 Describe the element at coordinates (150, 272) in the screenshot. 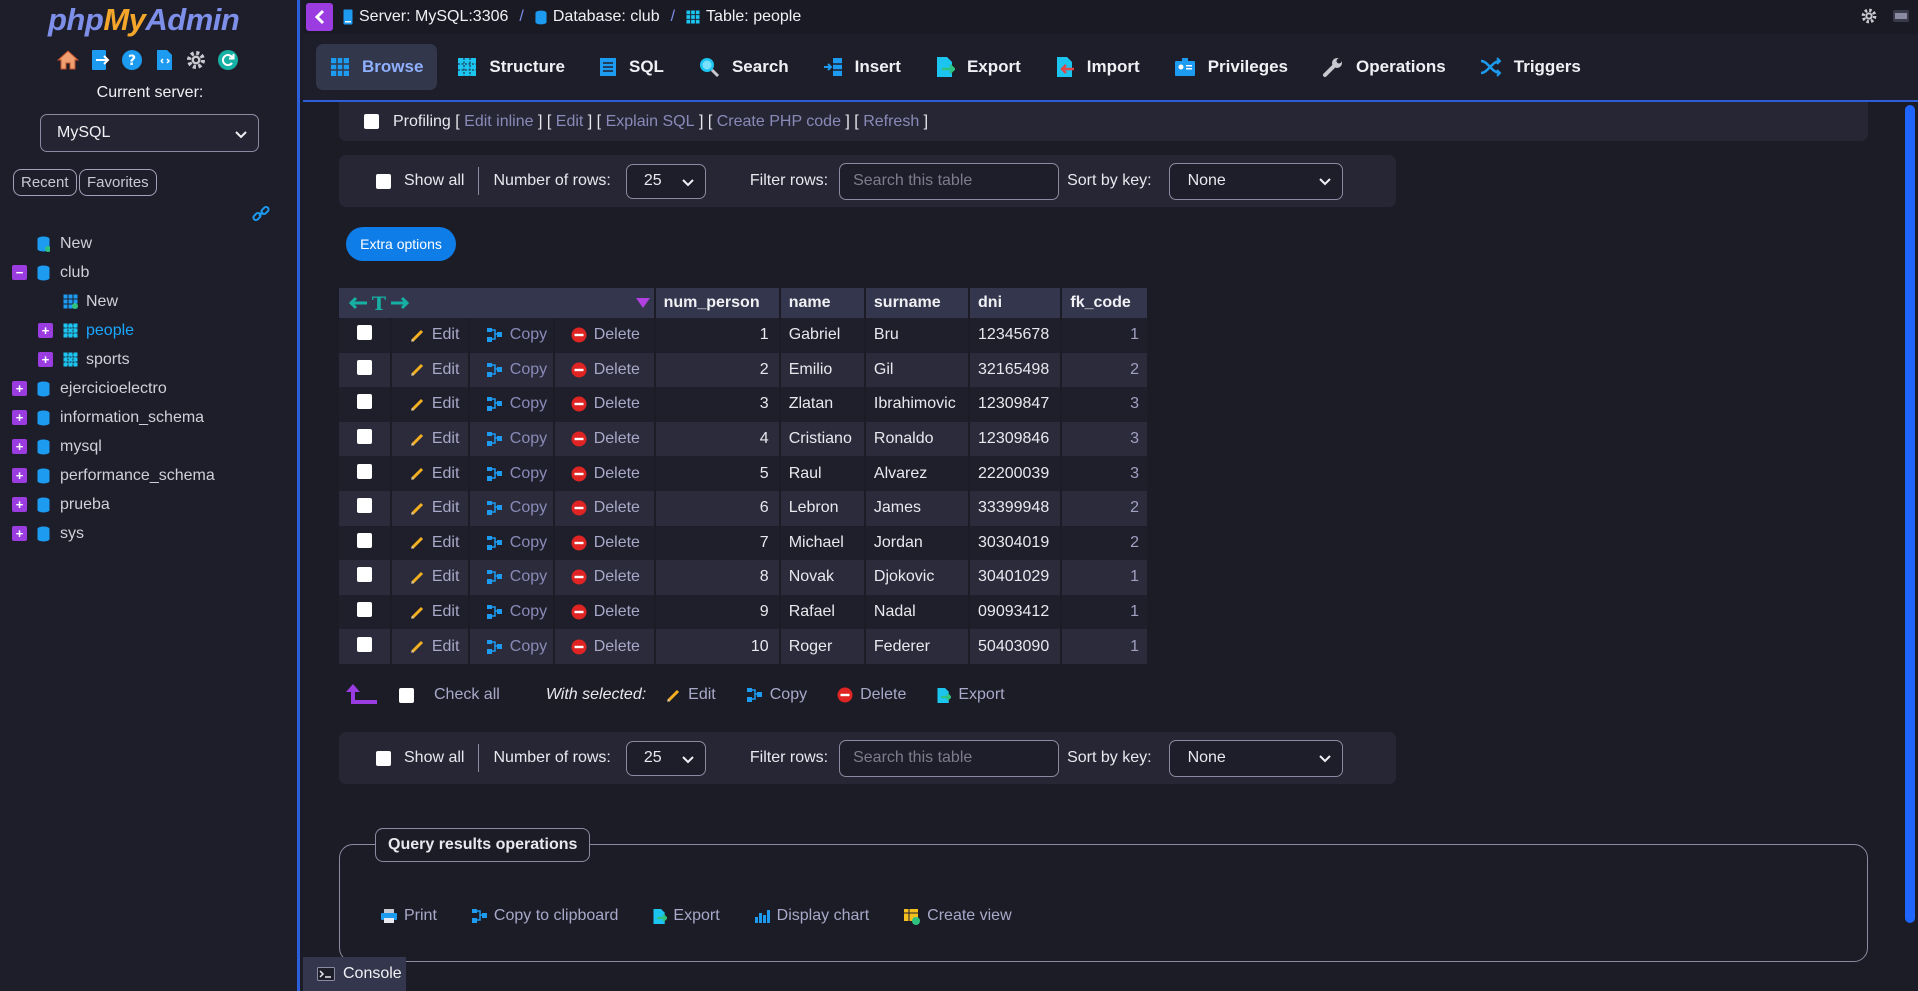

I see `tree-item-club: − club` at that location.